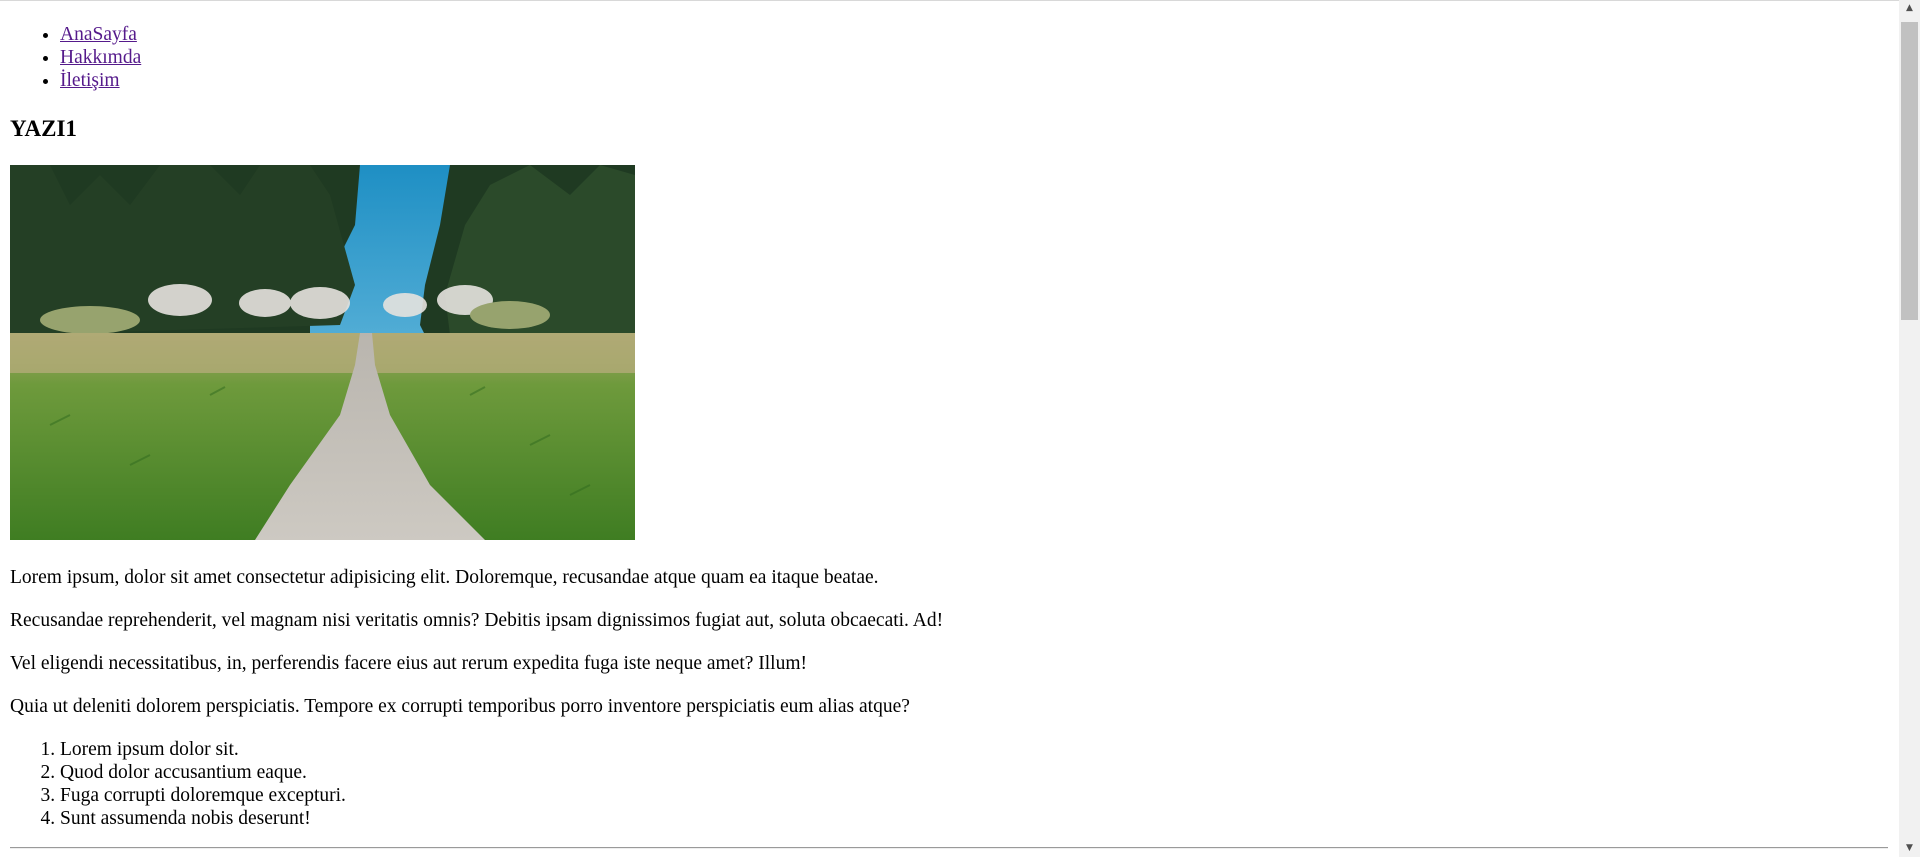  Describe the element at coordinates (203, 795) in the screenshot. I see `list-item: Fuga corrupti doloremque excepturi.` at that location.